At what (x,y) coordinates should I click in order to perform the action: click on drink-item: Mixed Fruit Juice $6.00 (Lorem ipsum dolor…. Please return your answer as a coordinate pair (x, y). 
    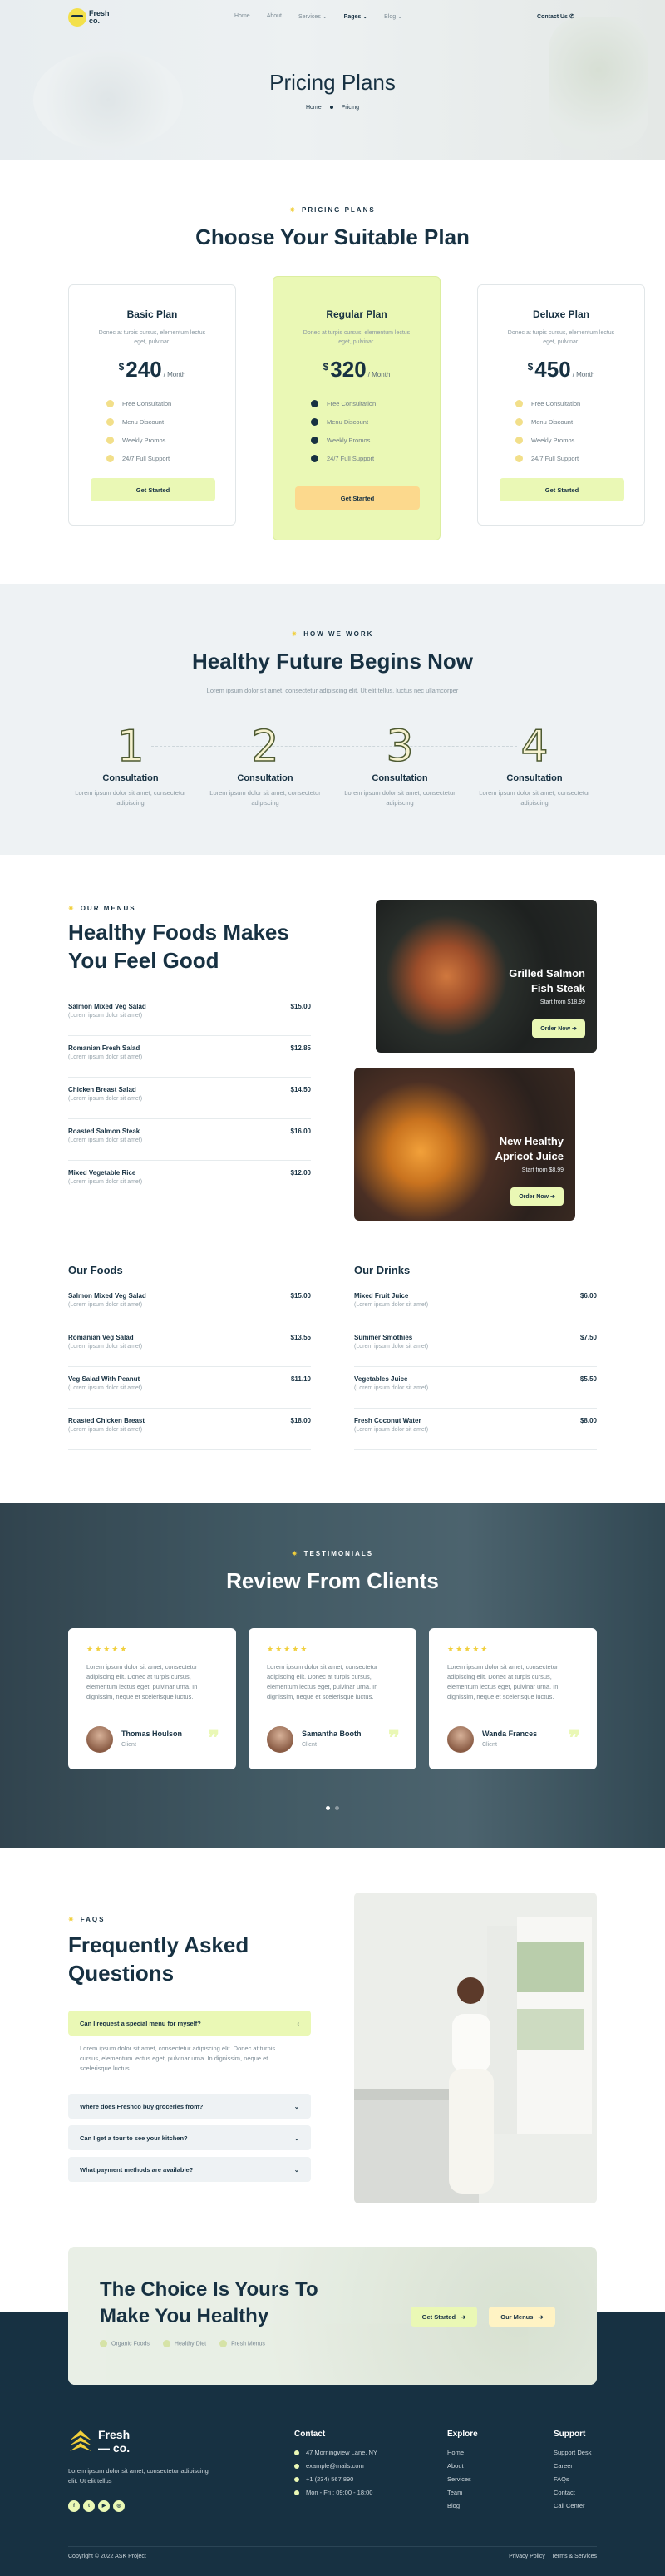
    Looking at the image, I should click on (476, 1304).